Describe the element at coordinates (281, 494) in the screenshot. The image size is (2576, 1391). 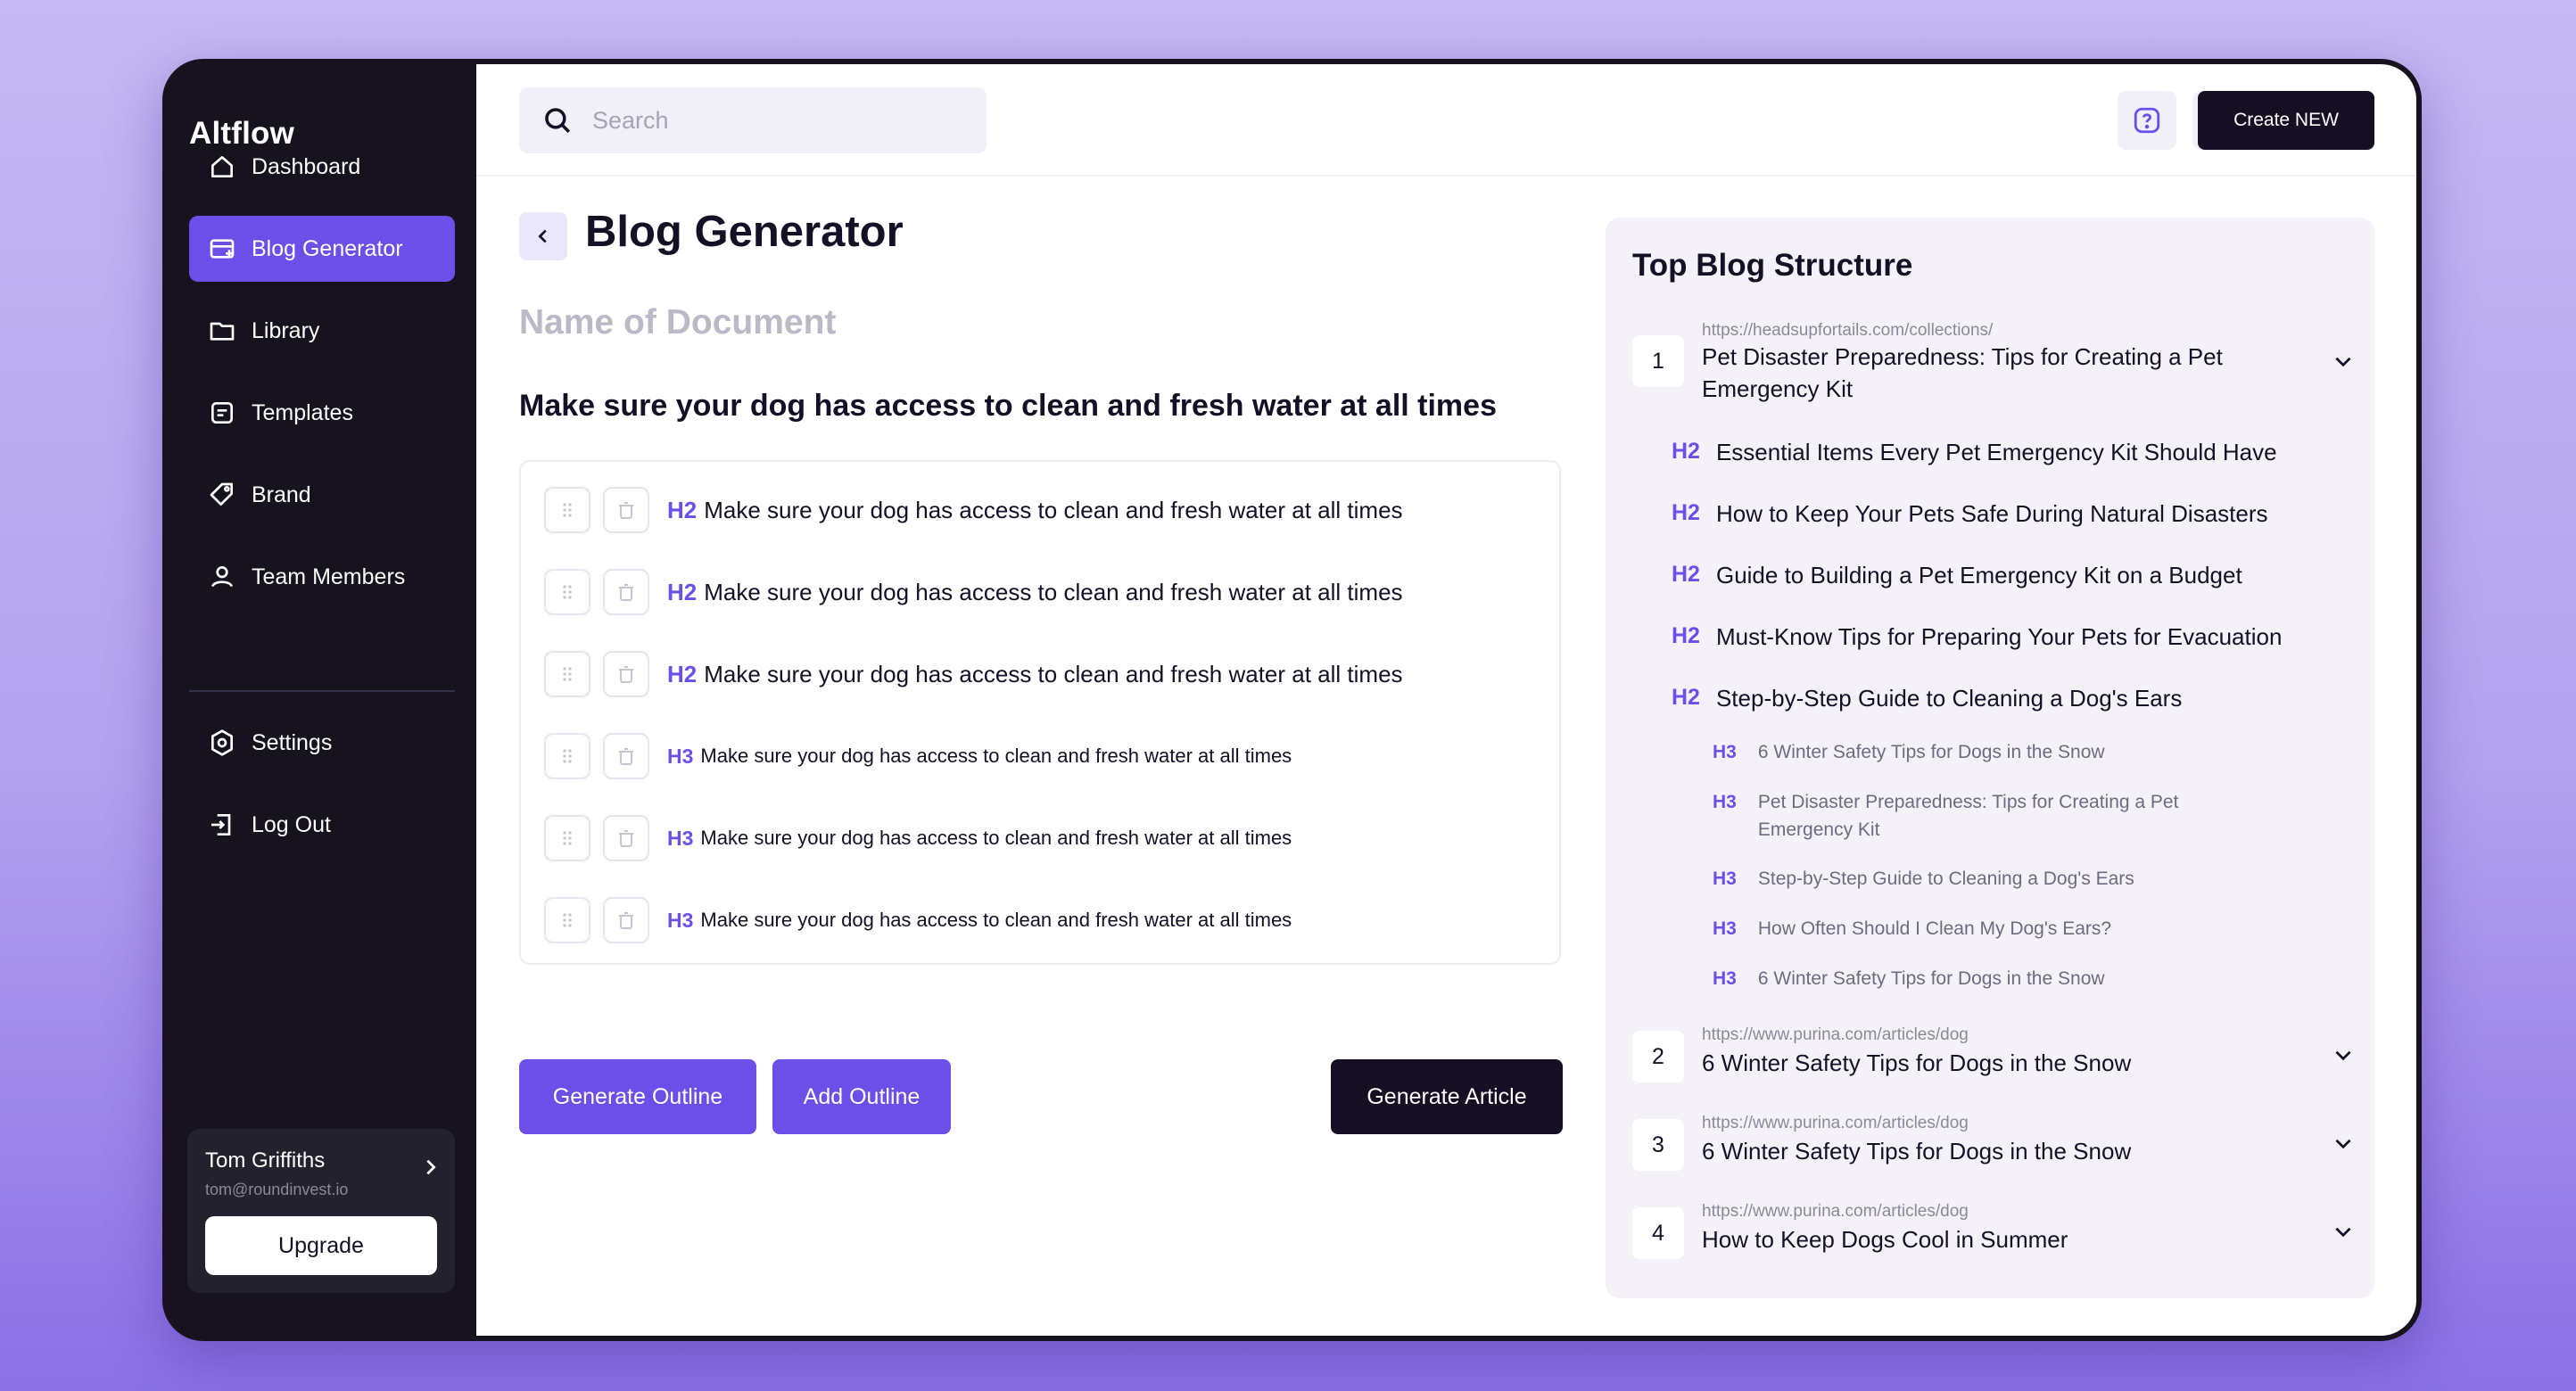
I see `sidebar-item-label: Brand` at that location.